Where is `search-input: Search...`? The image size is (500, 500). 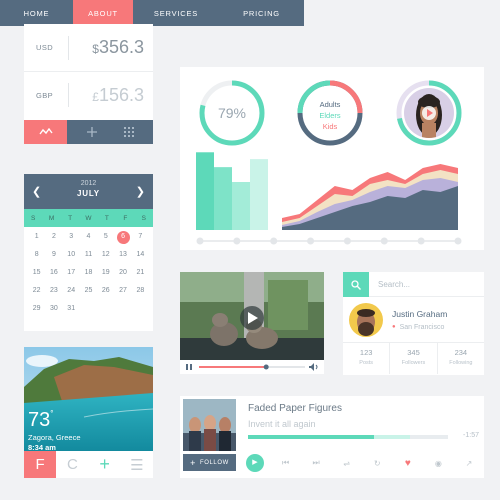
search-input: Search... is located at coordinates (426, 284).